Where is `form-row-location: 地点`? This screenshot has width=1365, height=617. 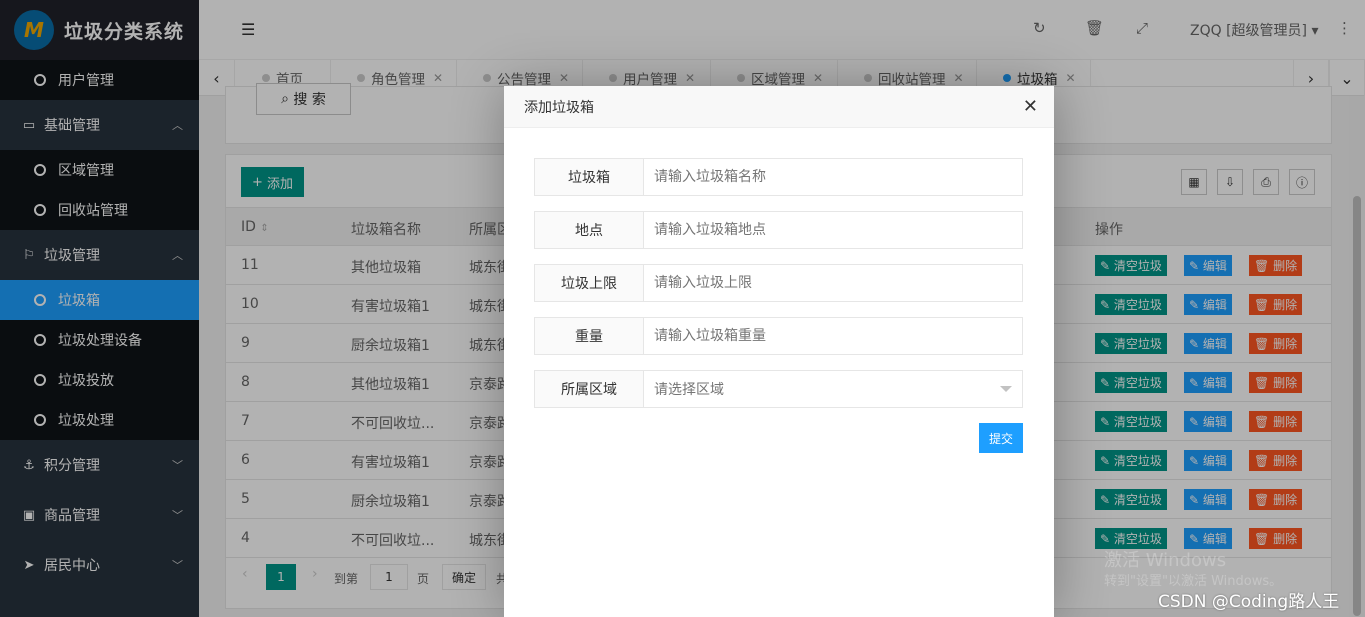
form-row-location: 地点 is located at coordinates (778, 230).